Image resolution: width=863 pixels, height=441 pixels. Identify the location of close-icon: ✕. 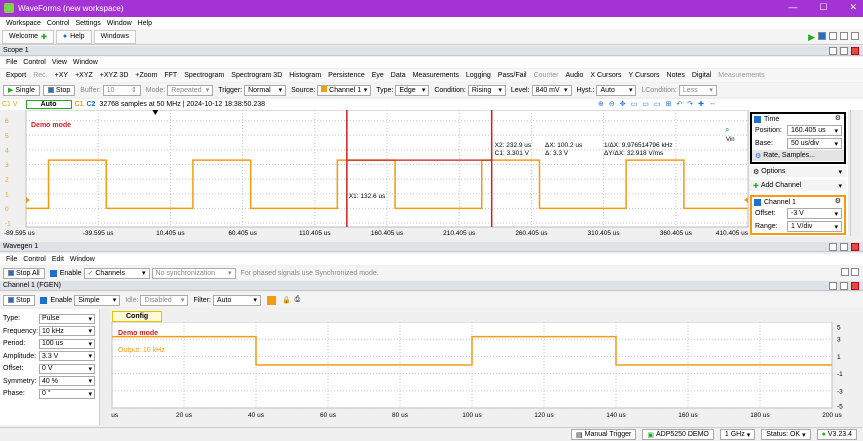
(853, 7).